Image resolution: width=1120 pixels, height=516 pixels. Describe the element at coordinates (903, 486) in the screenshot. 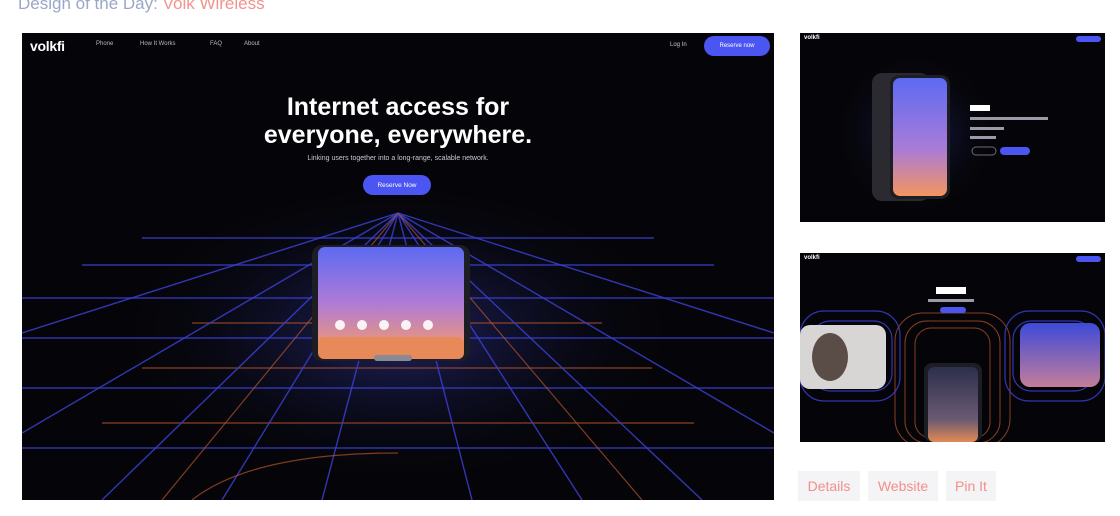

I see `website-button: Website` at that location.